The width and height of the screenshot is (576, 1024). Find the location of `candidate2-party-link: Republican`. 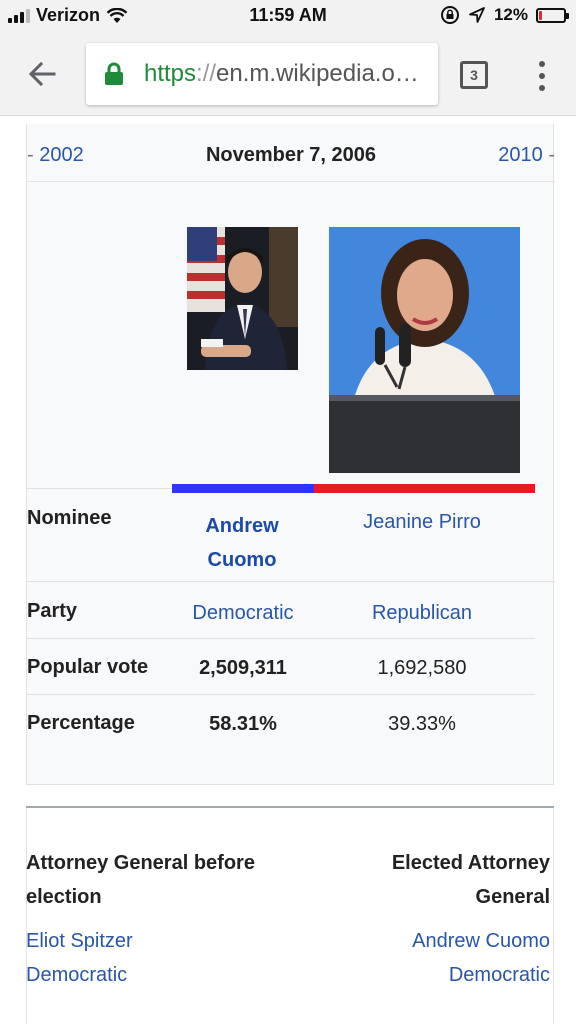

candidate2-party-link: Republican is located at coordinates (422, 613).